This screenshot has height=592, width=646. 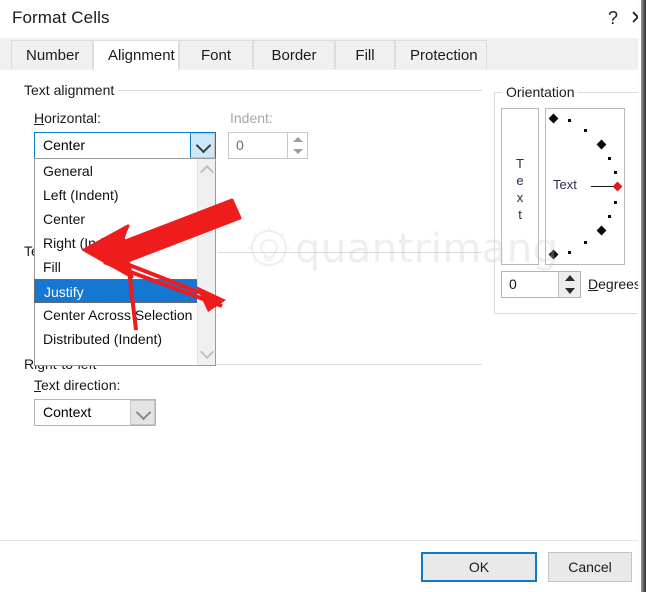 What do you see at coordinates (206, 262) in the screenshot?
I see `dropdown-scrollbar` at bounding box center [206, 262].